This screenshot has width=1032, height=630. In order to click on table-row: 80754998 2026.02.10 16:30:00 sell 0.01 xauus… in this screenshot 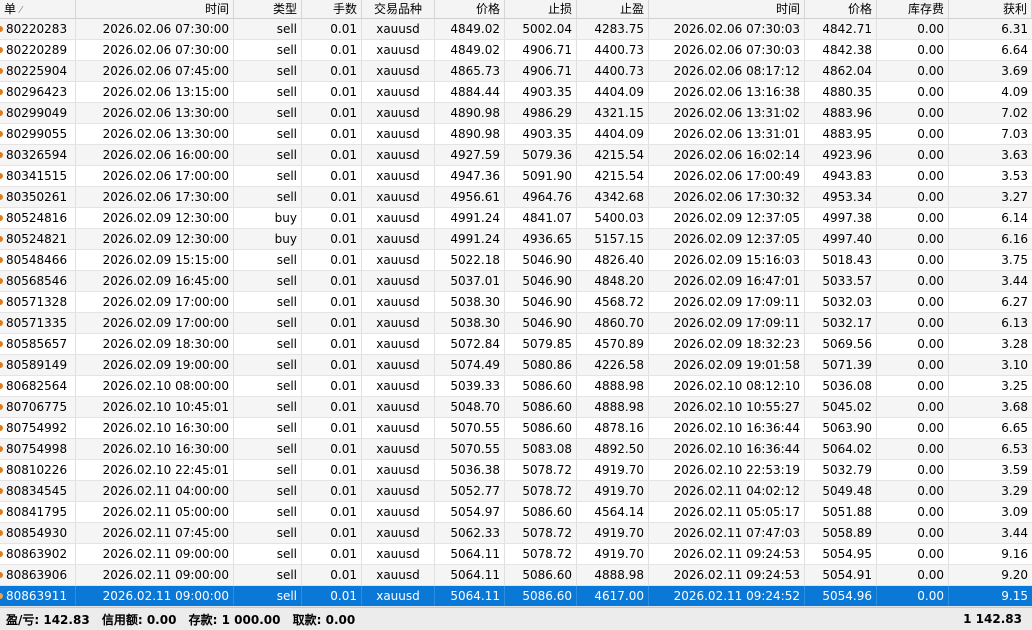, I will do `click(516, 449)`.